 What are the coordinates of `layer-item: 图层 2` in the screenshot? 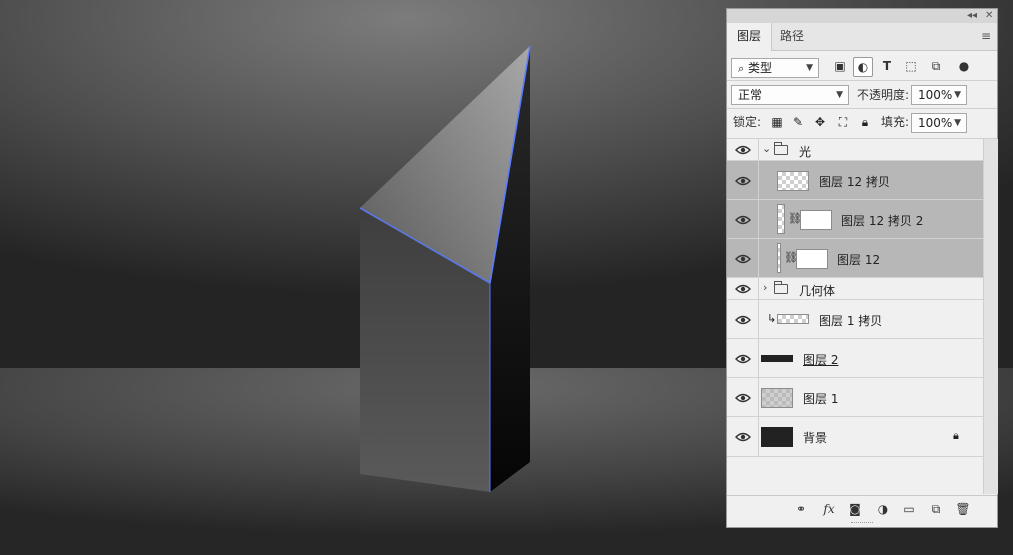 It's located at (855, 358).